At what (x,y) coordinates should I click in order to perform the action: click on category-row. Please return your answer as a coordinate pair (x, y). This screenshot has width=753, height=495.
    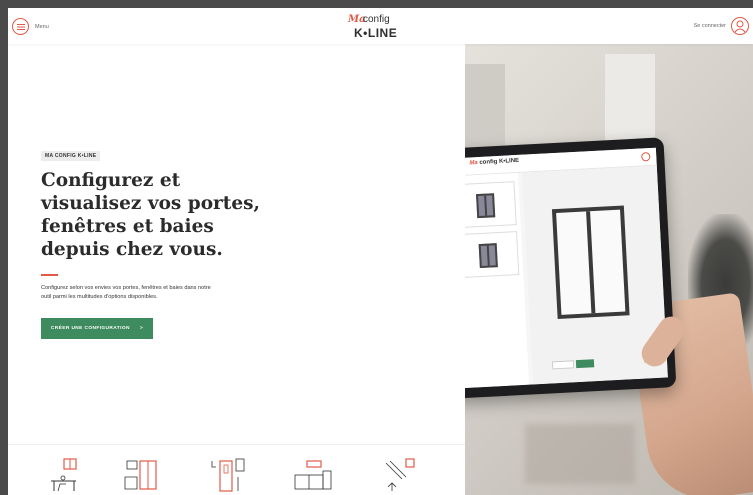
    Looking at the image, I should click on (236, 469).